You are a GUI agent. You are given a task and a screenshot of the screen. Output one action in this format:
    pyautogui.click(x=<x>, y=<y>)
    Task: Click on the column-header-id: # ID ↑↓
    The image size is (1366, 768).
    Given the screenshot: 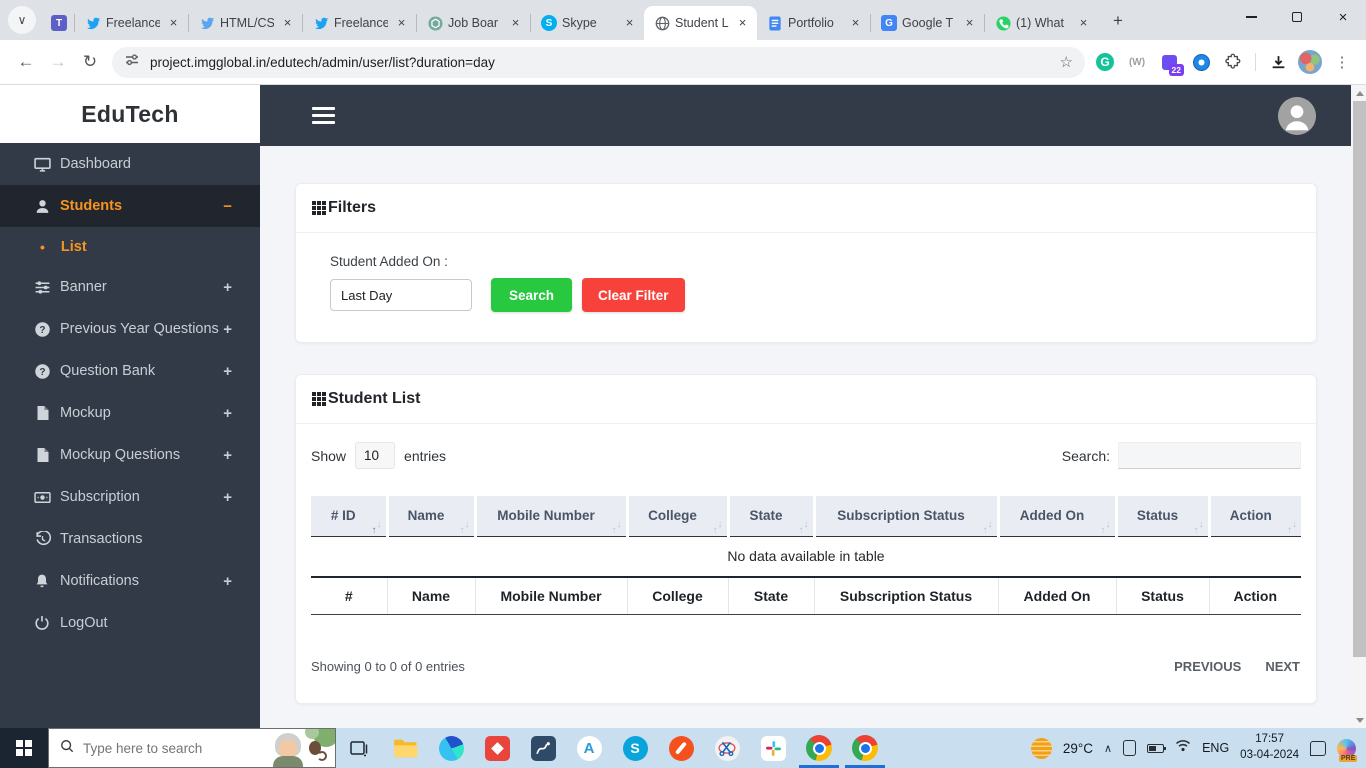 What is the action you would take?
    pyautogui.click(x=350, y=516)
    